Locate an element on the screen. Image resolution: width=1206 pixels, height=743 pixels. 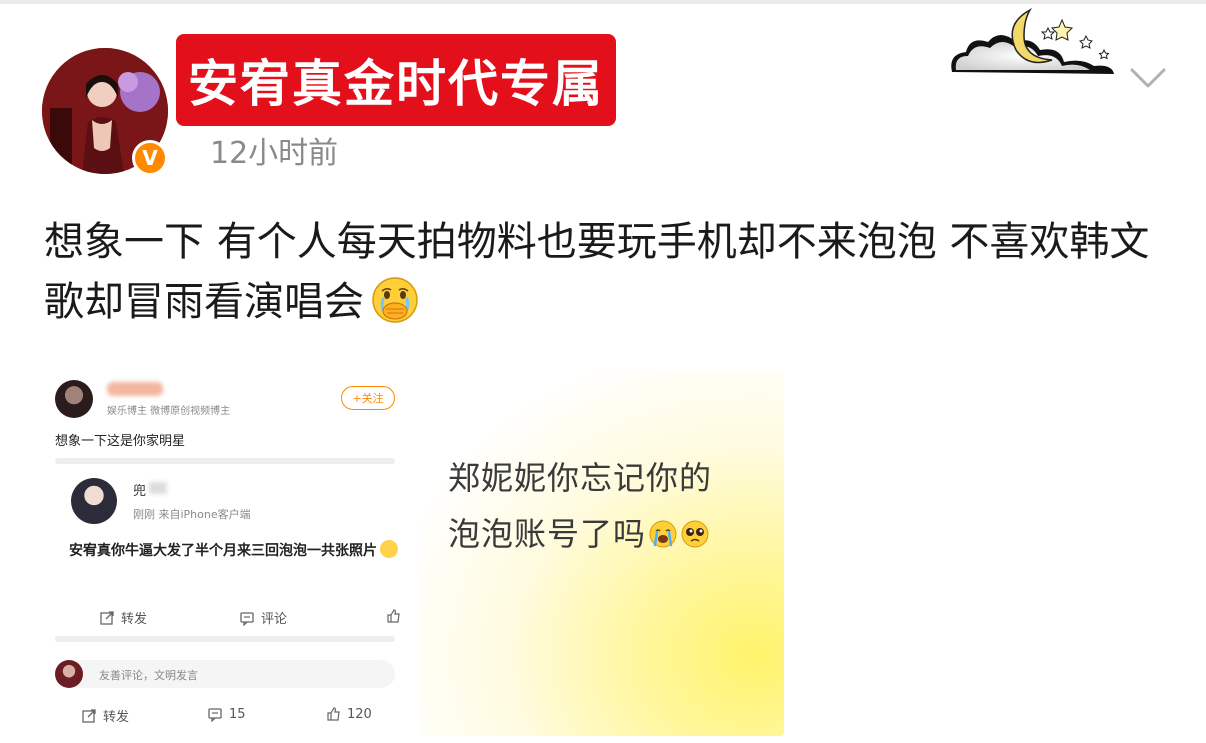
inner-comment-action: 评论 is located at coordinates (263, 617).